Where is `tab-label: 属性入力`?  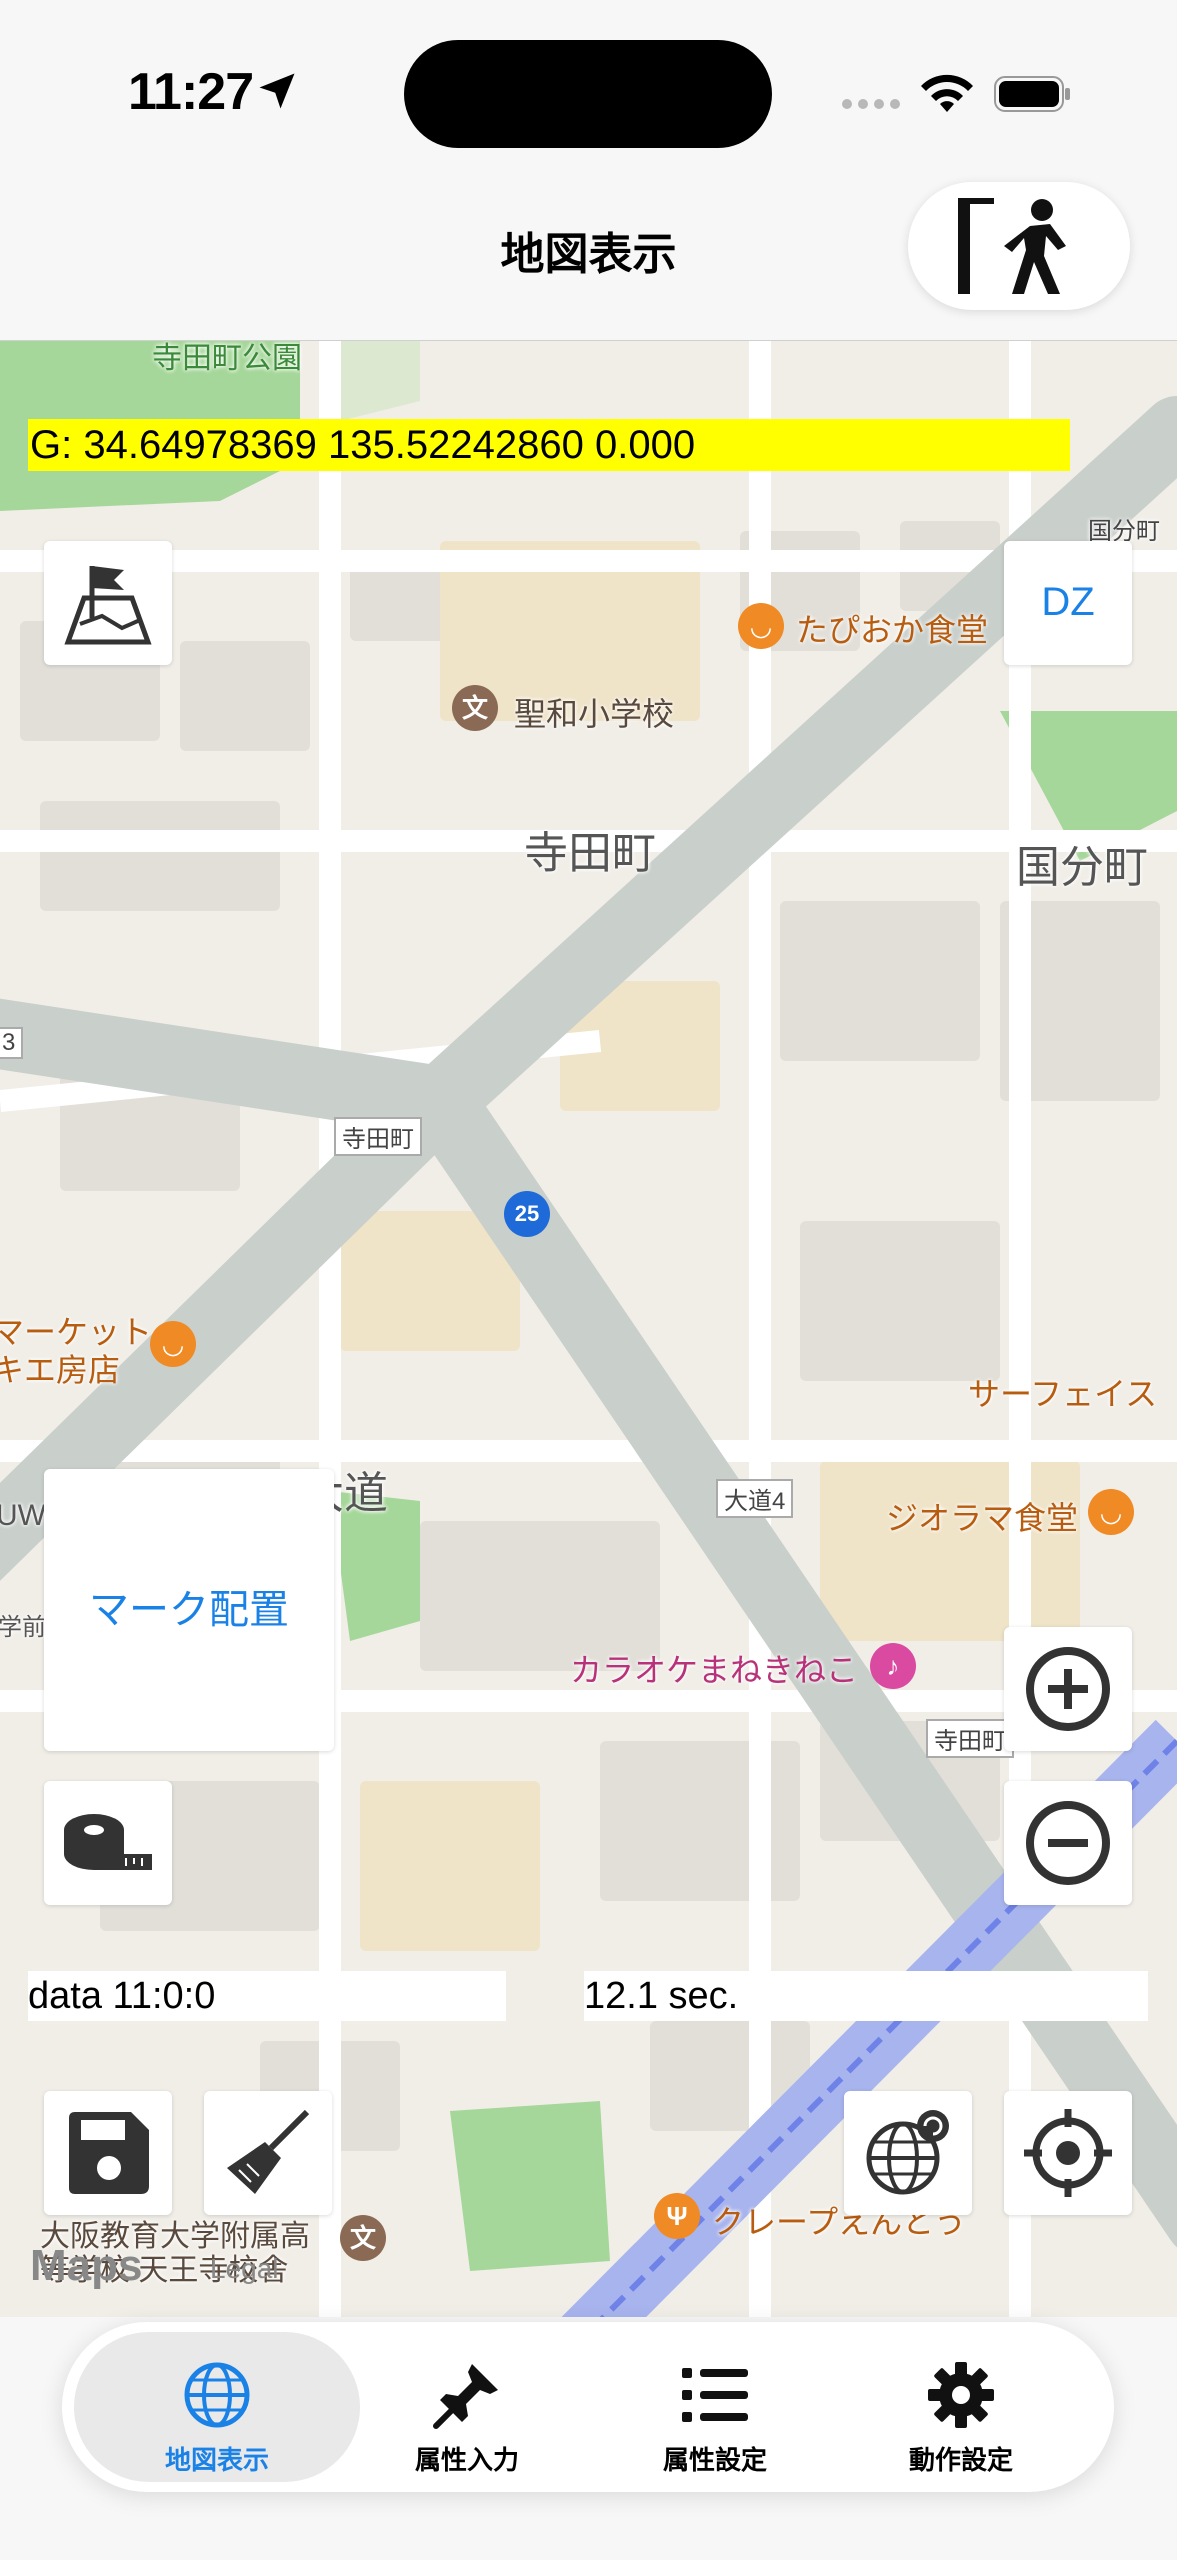
tab-label: 属性入力 is located at coordinates (466, 2460).